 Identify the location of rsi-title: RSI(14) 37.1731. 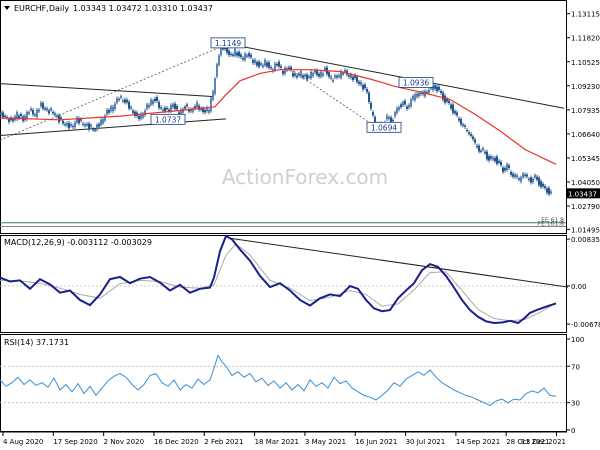
(36, 342).